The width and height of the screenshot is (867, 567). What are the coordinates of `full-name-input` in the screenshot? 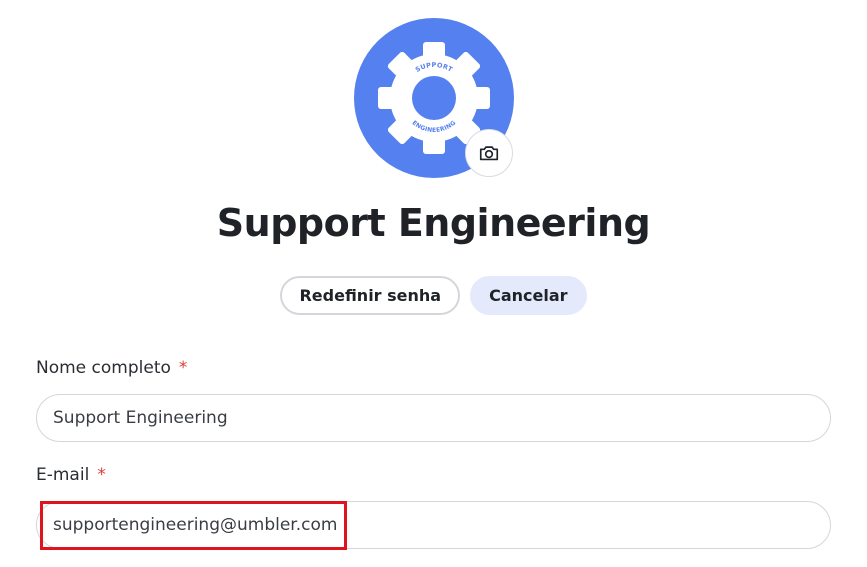 It's located at (433, 418).